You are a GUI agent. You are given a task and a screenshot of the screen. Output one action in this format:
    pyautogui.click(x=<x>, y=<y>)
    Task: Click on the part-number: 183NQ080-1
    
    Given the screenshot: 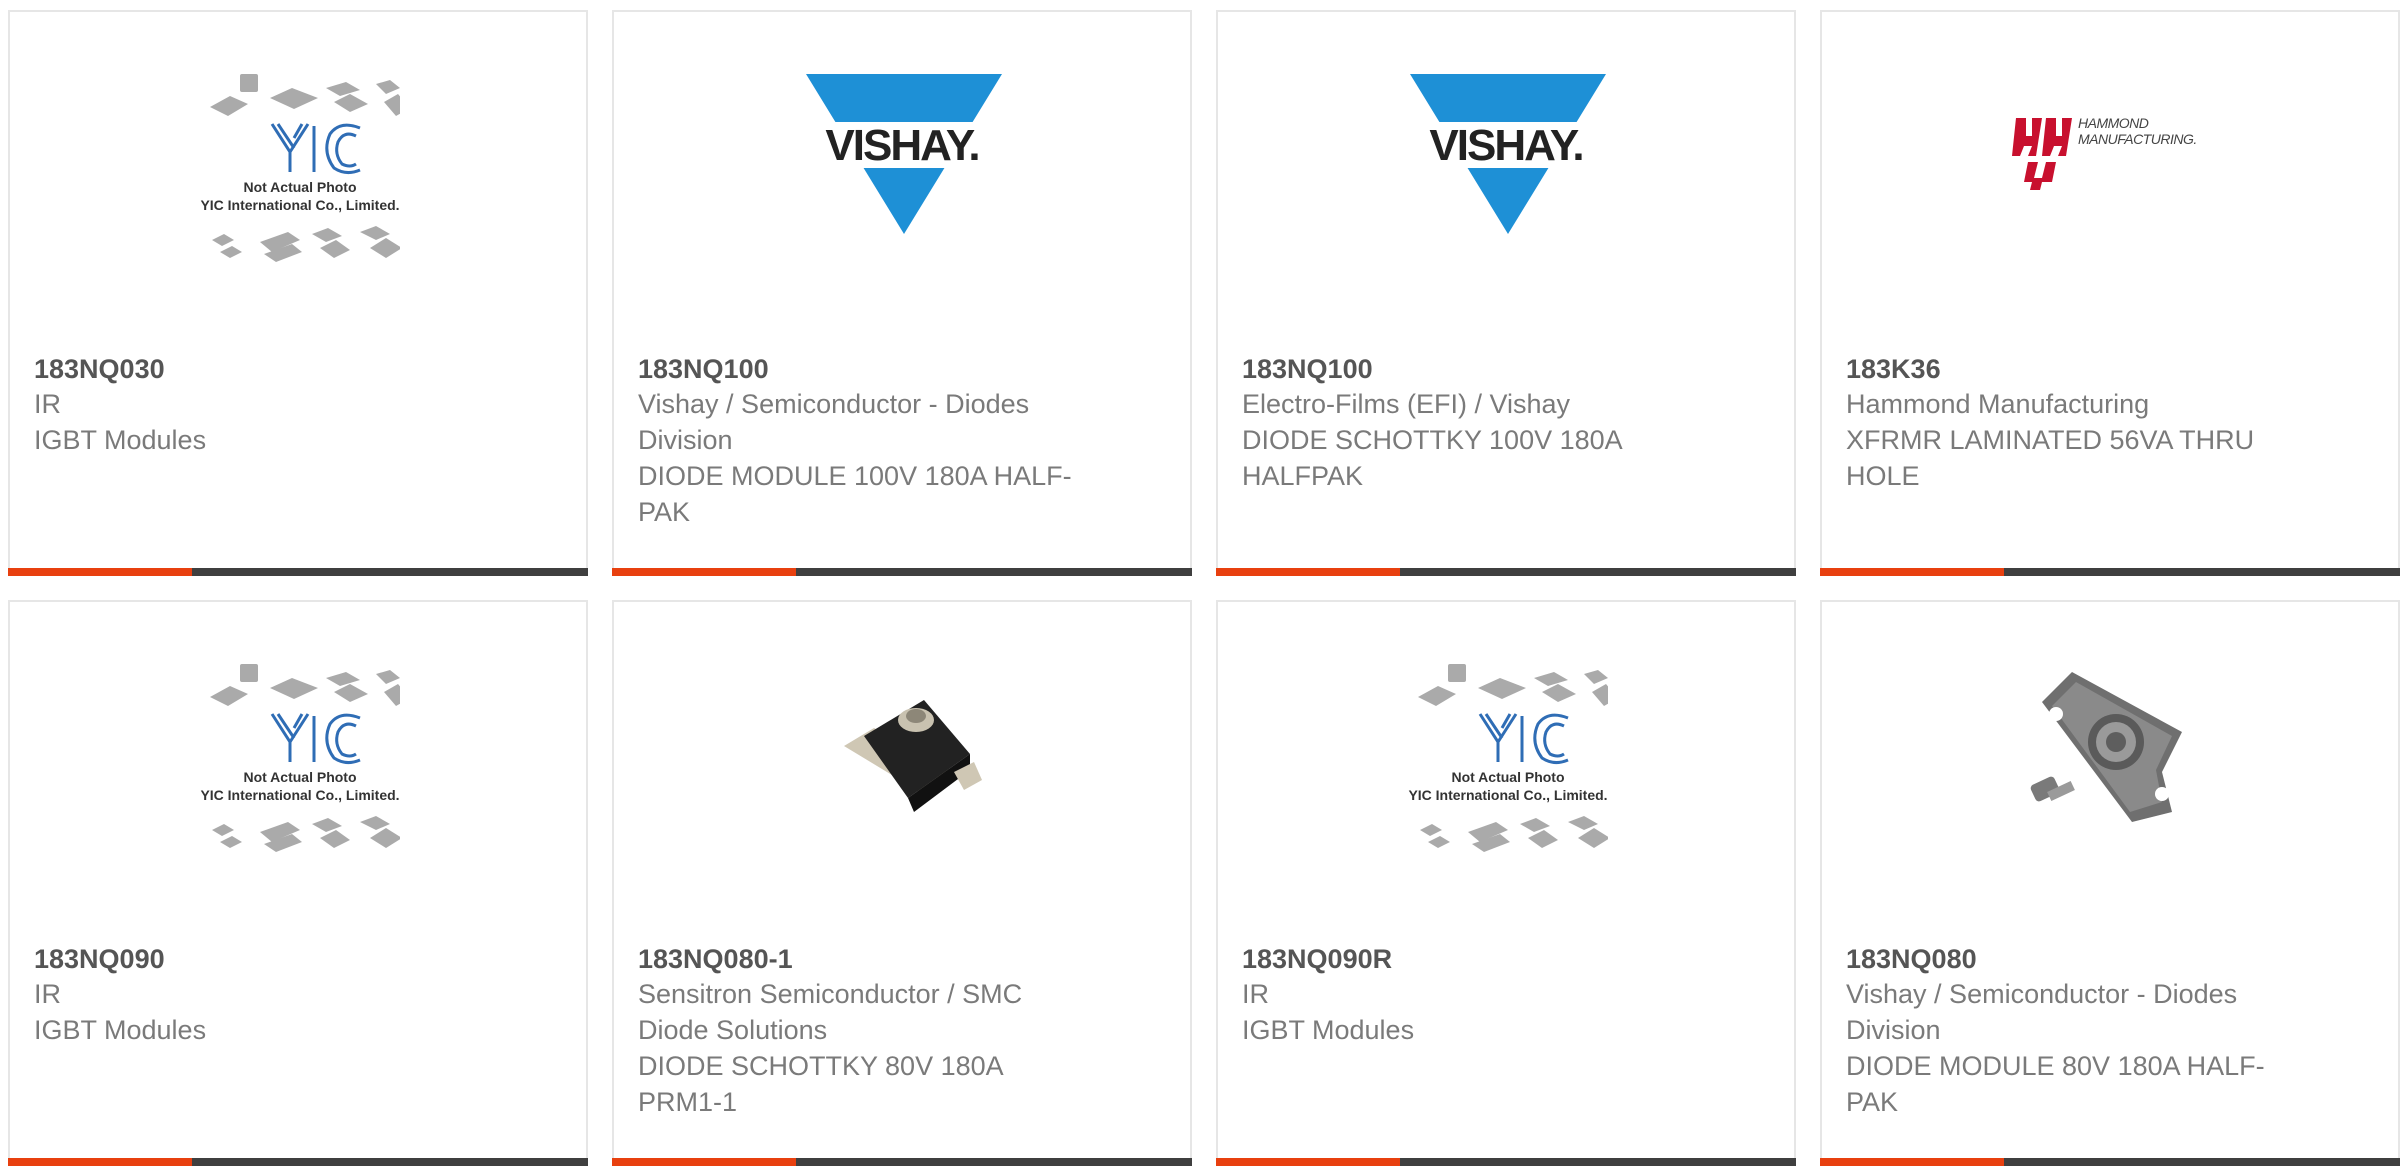 What is the action you would take?
    pyautogui.click(x=902, y=959)
    